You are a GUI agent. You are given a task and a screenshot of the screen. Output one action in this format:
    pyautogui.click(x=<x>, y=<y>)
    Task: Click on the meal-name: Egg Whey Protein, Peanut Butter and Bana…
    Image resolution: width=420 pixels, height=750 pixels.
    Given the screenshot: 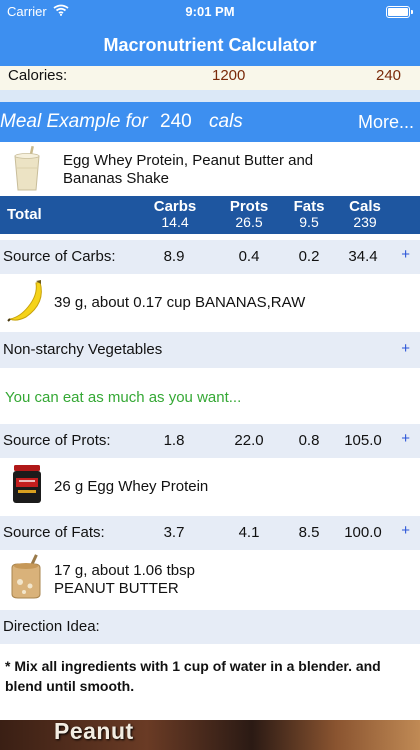 What is the action you would take?
    pyautogui.click(x=188, y=169)
    